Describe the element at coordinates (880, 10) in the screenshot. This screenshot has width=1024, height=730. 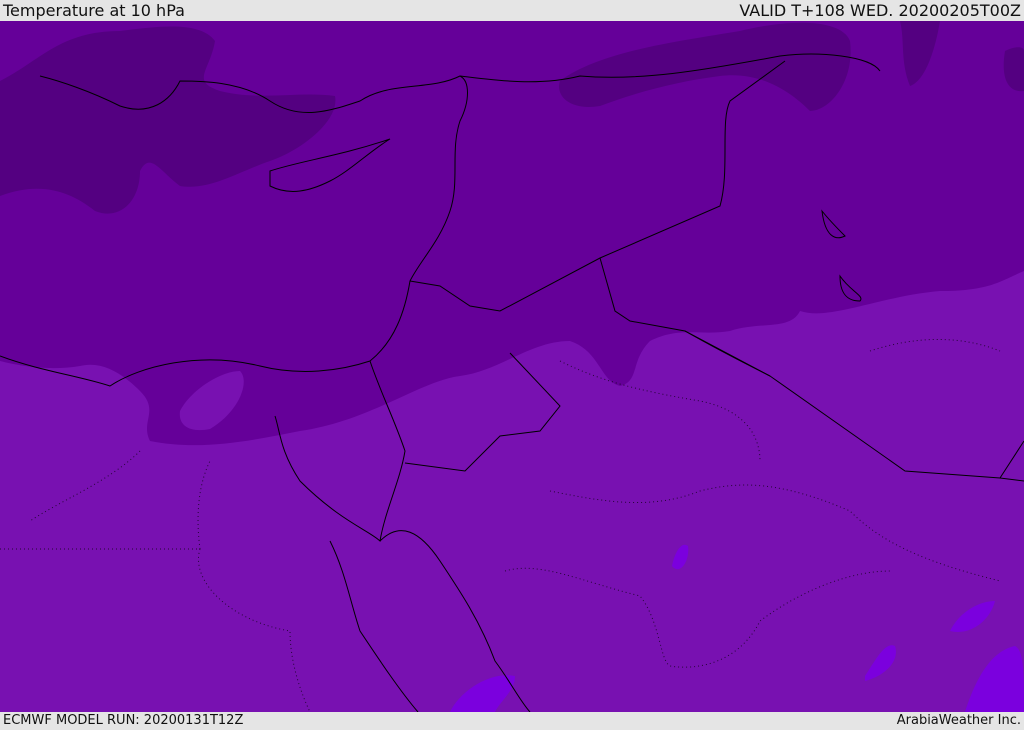
I see `valid-time: VALID T+108 WED. 20200205T00Z` at that location.